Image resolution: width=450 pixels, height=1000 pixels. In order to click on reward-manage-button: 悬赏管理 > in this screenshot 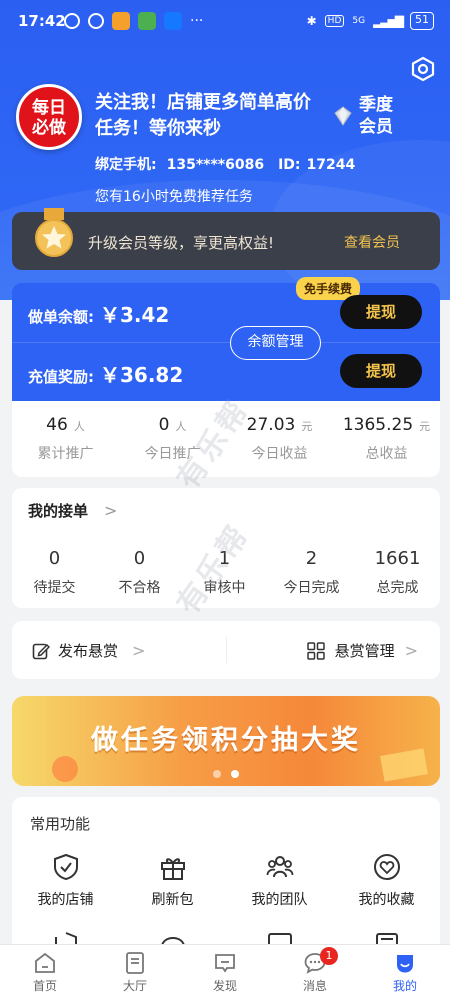, I will do `click(362, 650)`.